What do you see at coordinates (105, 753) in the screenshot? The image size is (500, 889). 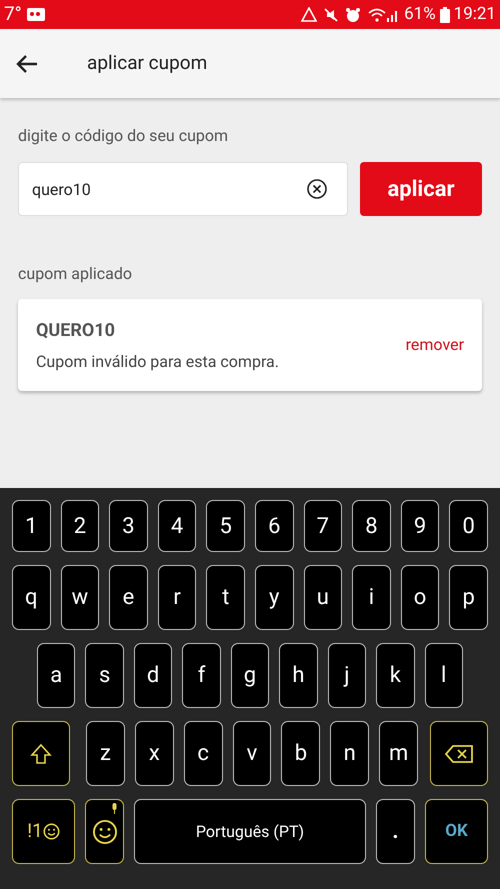 I see `keyboard-key: z` at bounding box center [105, 753].